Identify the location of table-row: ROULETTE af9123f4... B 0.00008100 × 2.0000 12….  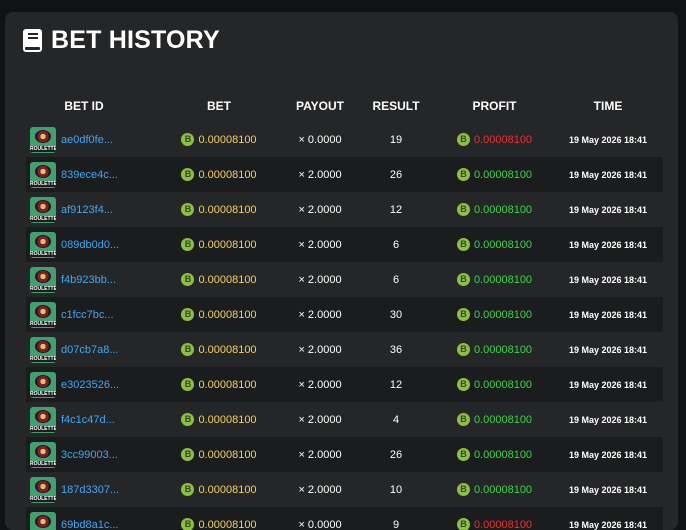
(344, 209).